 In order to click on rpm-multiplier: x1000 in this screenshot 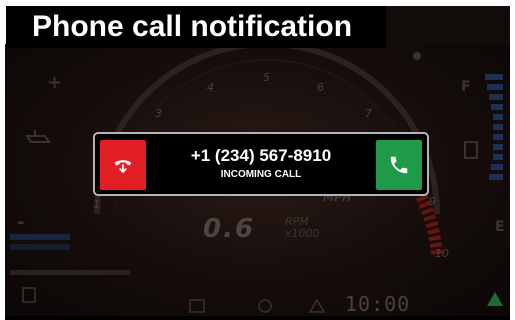, I will do `click(302, 233)`.